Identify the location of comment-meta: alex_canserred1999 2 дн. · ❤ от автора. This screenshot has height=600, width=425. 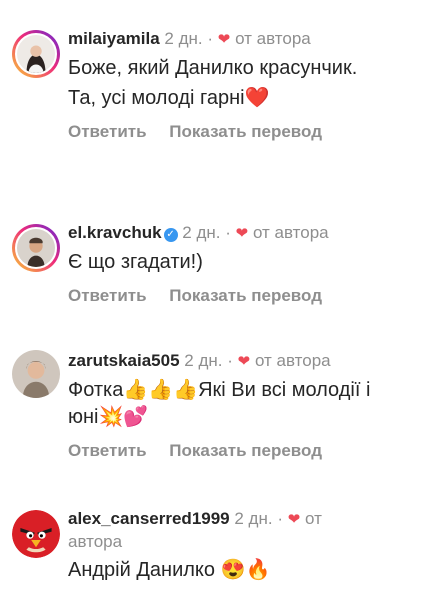
(240, 530).